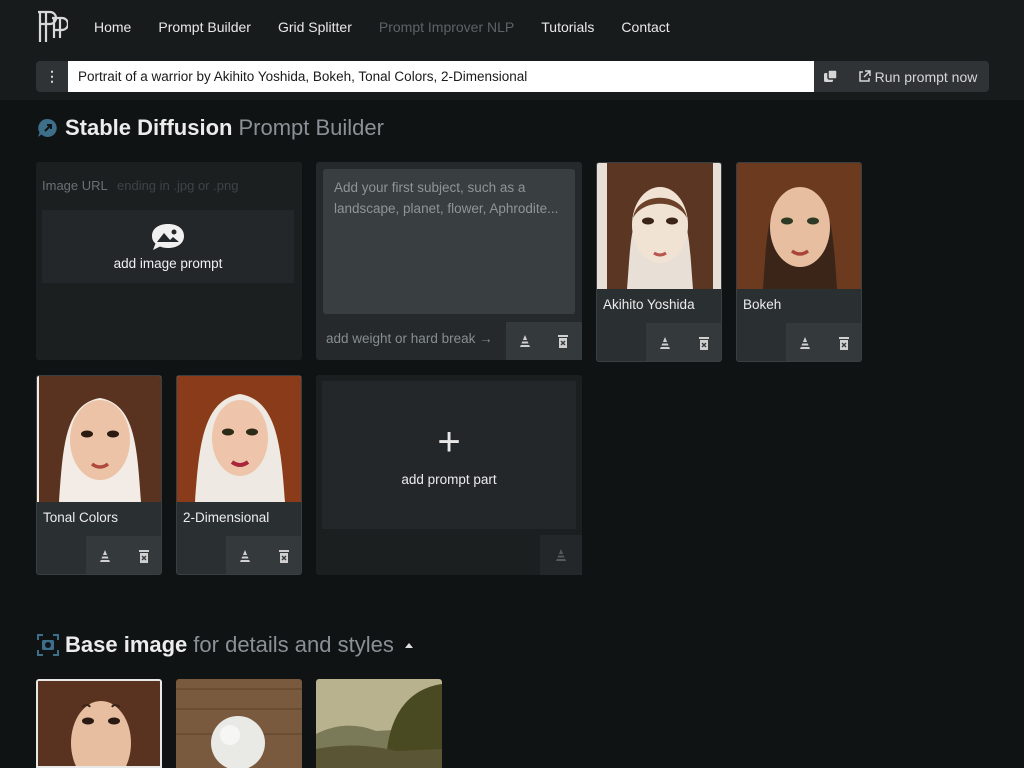 Image resolution: width=1024 pixels, height=768 pixels. Describe the element at coordinates (926, 76) in the screenshot. I see `run-prompt-label: Run prompt now` at that location.